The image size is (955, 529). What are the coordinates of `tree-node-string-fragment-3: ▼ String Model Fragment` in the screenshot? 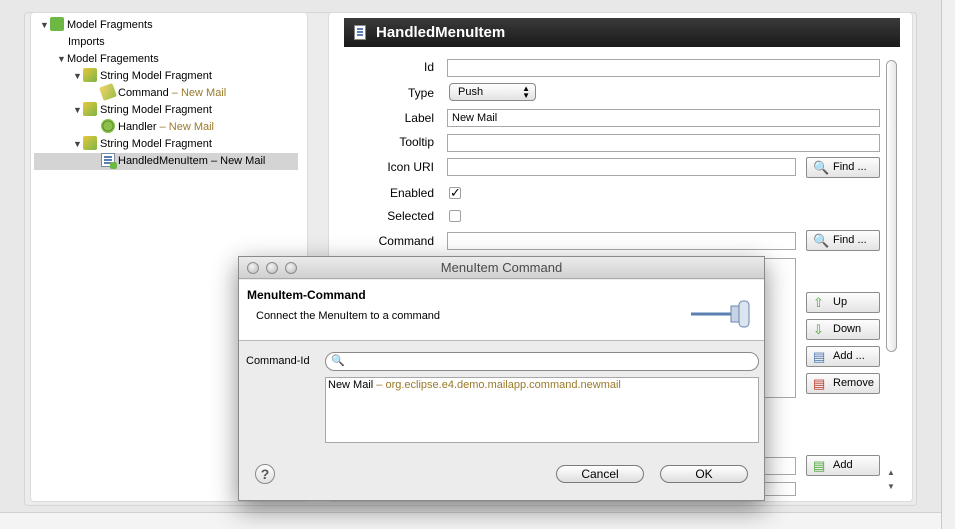 It's located at (142, 144).